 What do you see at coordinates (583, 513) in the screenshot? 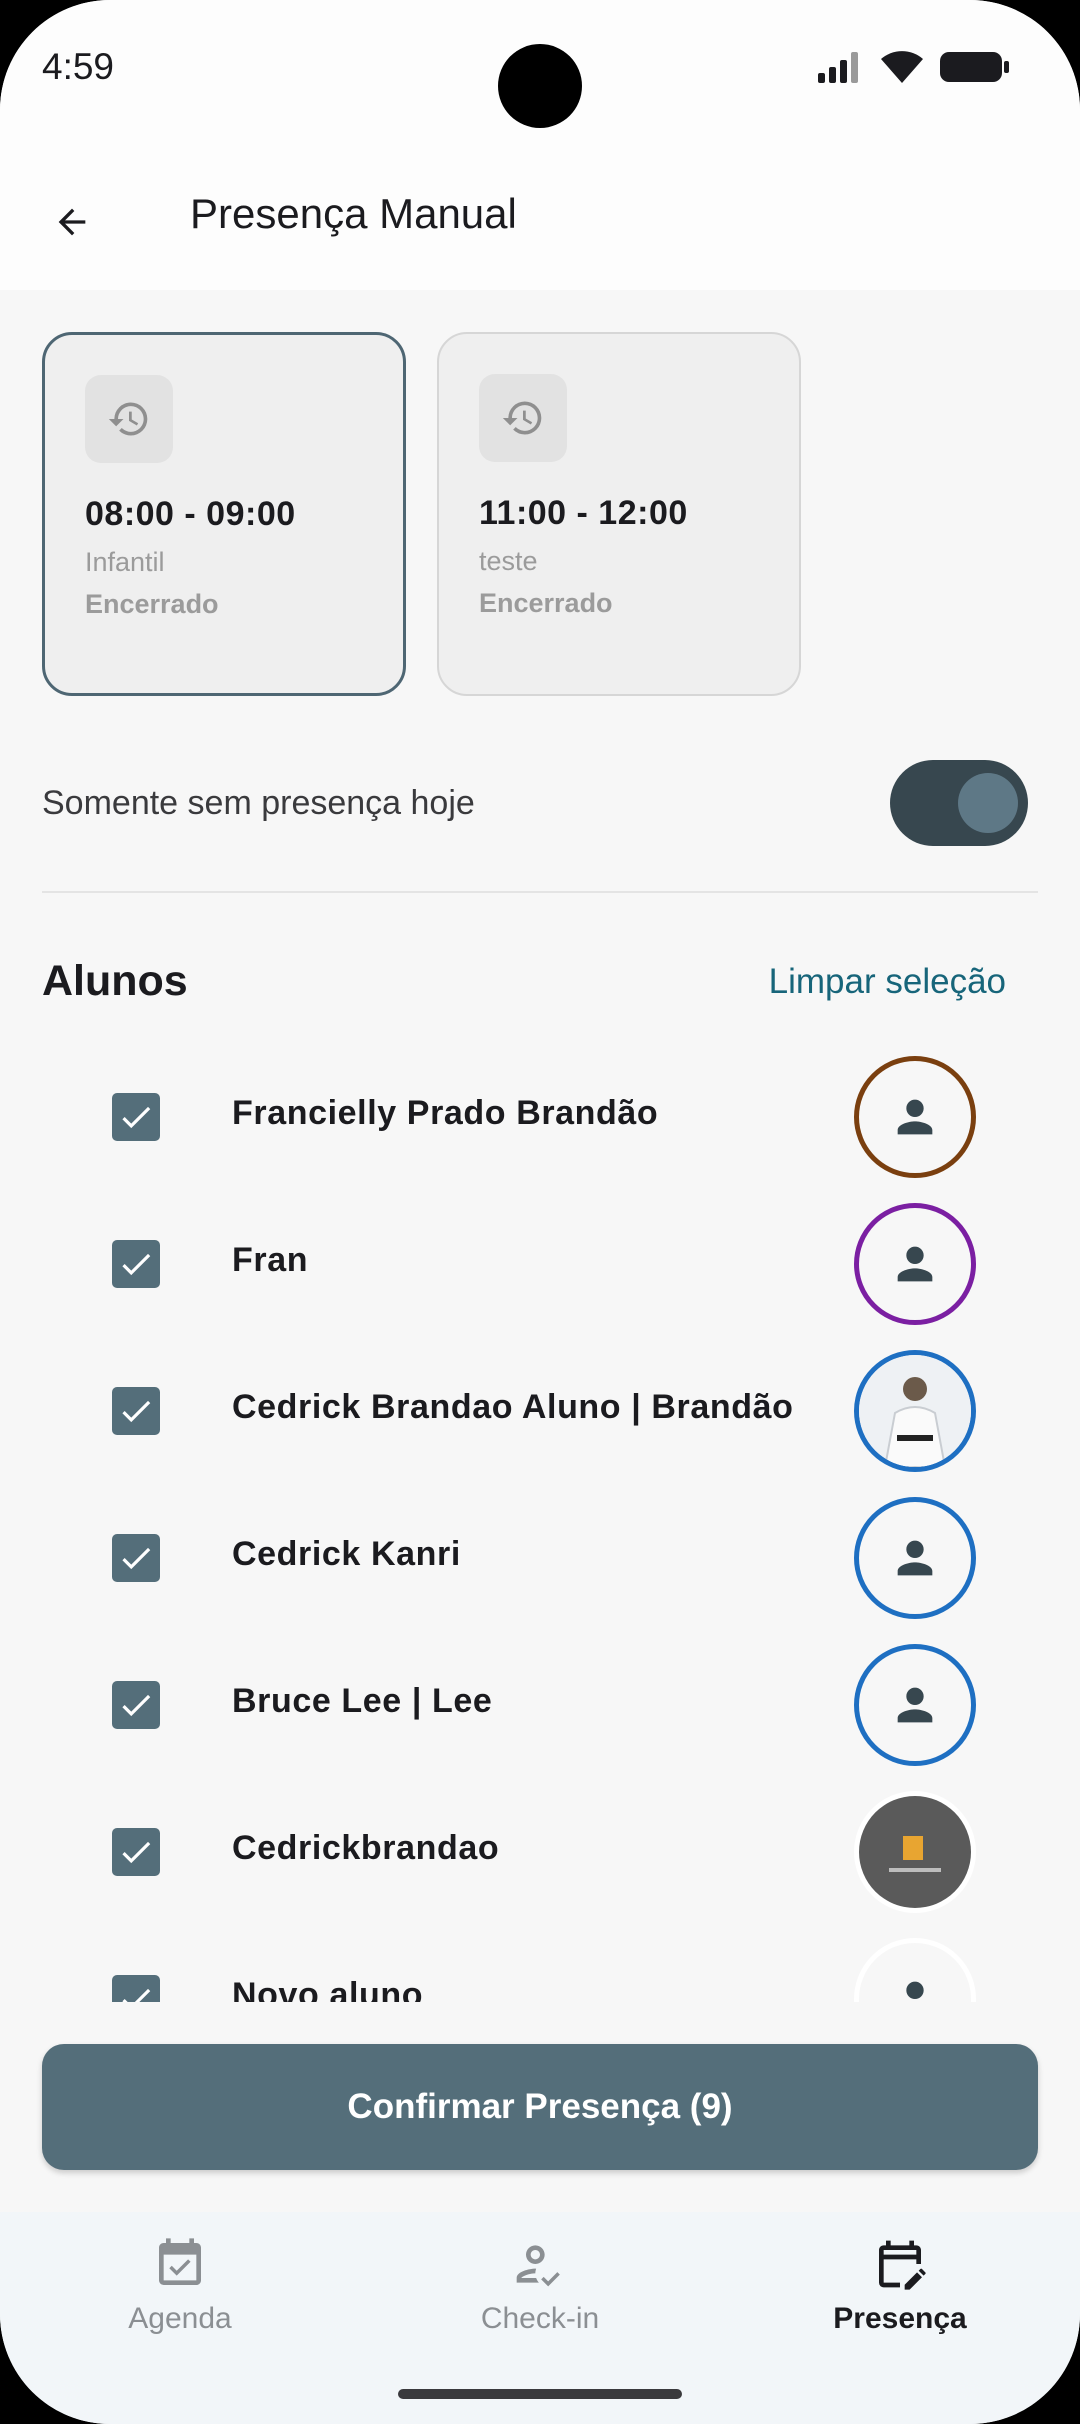
I see `slot-time: 11:00 - 12:00` at bounding box center [583, 513].